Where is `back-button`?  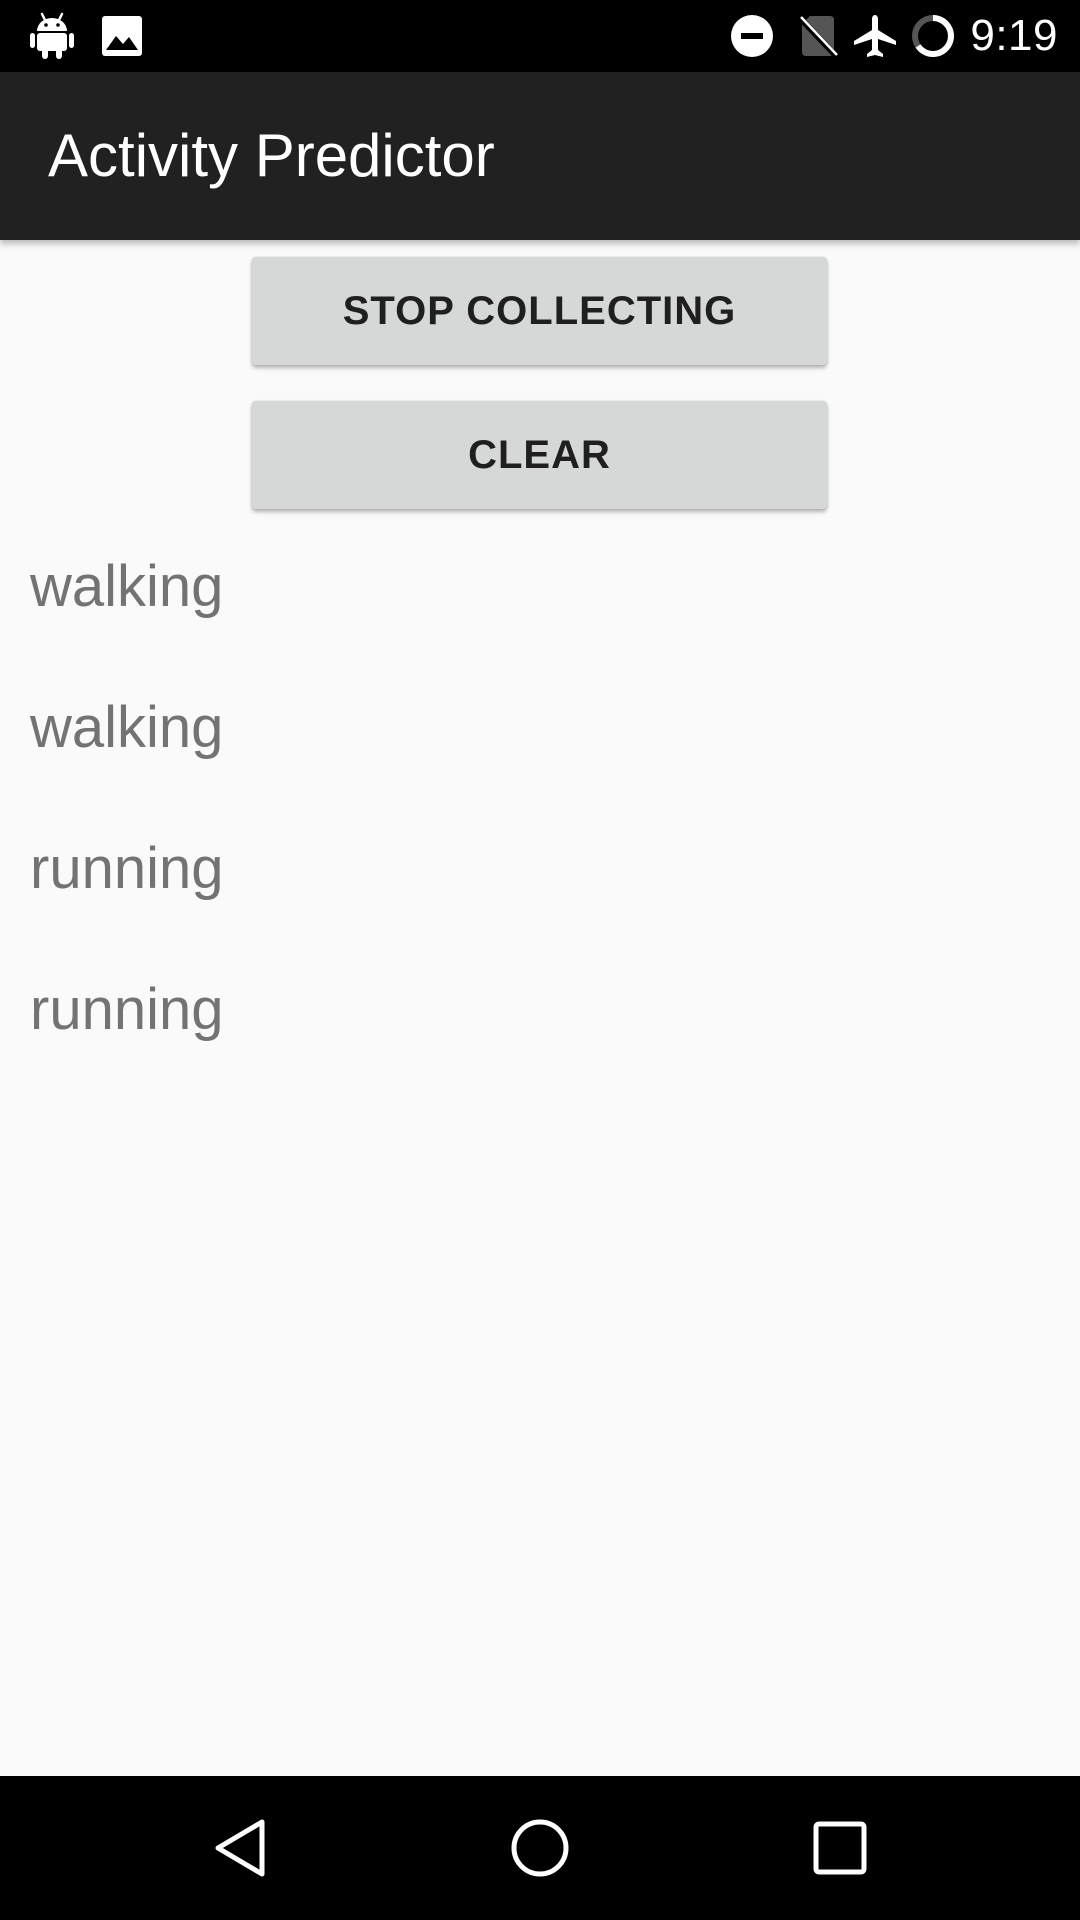
back-button is located at coordinates (240, 1848).